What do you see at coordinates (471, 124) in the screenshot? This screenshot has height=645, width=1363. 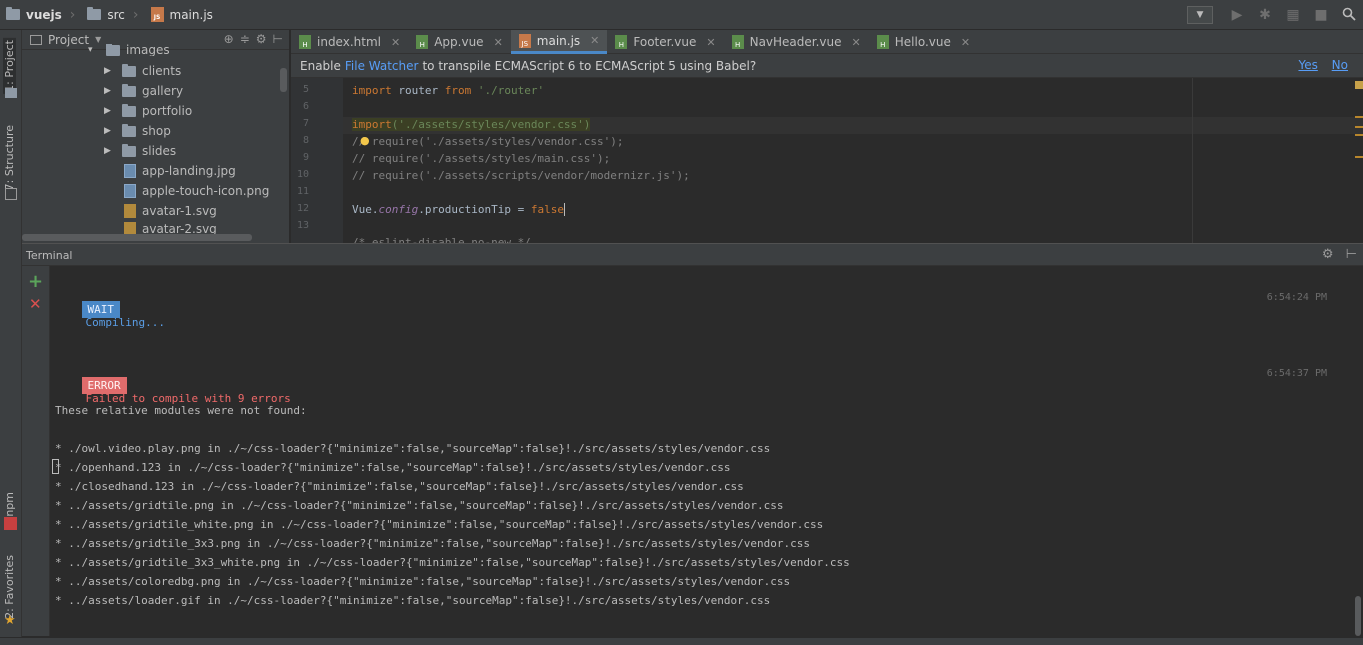 I see `code-line-7: import('./assets/styles/vendor.css')` at bounding box center [471, 124].